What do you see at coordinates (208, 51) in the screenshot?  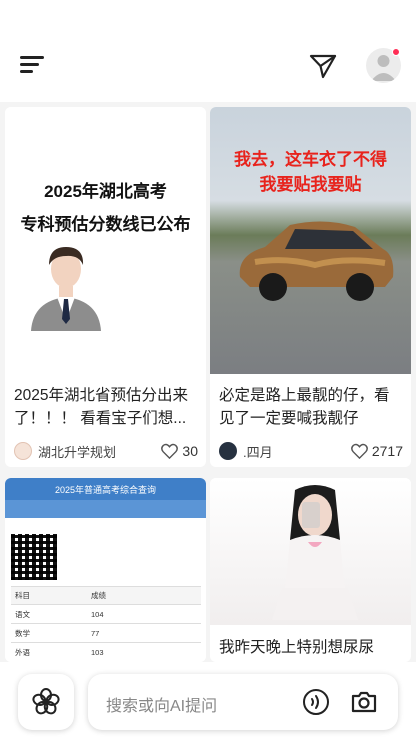 I see `top-bar` at bounding box center [208, 51].